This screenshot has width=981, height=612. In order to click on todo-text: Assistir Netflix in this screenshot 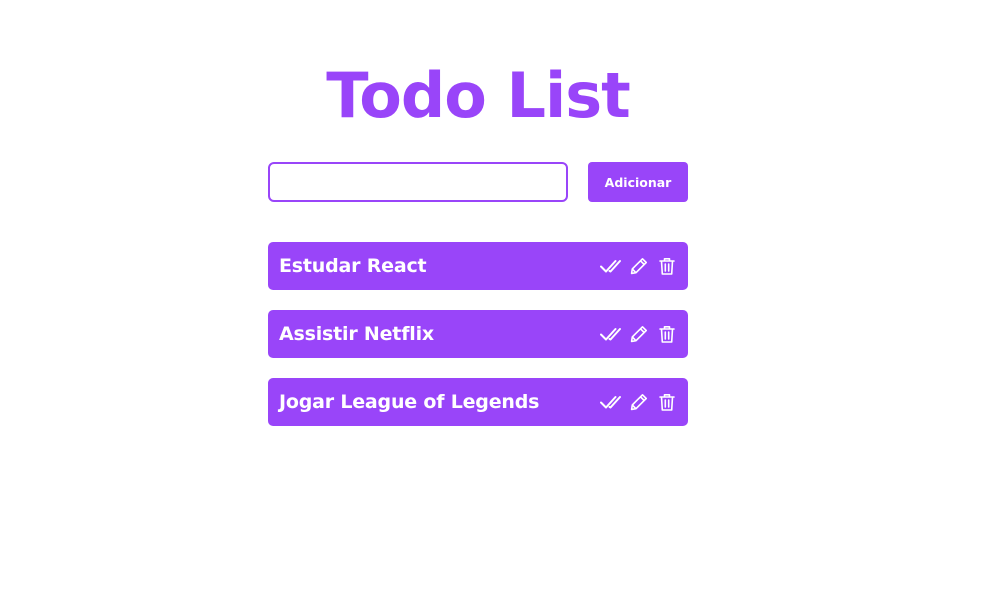, I will do `click(356, 334)`.